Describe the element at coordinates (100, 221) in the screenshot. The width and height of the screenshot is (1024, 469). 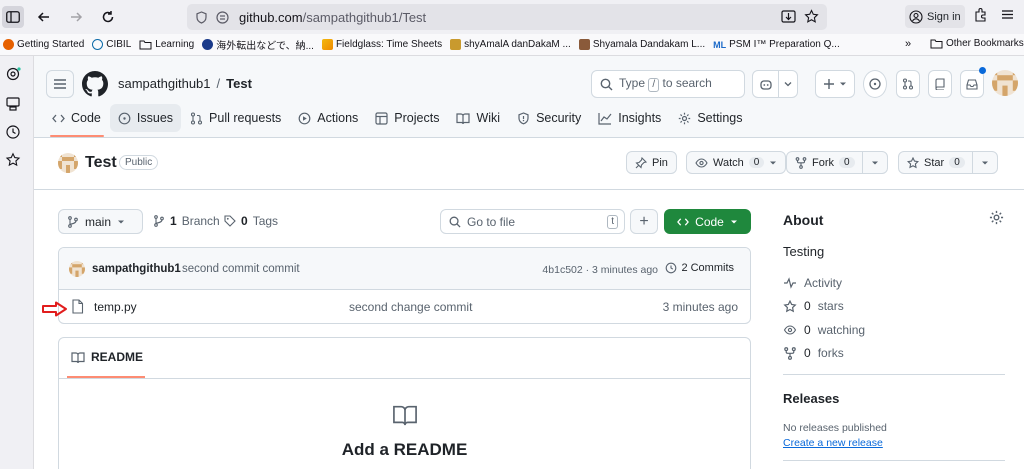
I see `branch-selector: main` at that location.